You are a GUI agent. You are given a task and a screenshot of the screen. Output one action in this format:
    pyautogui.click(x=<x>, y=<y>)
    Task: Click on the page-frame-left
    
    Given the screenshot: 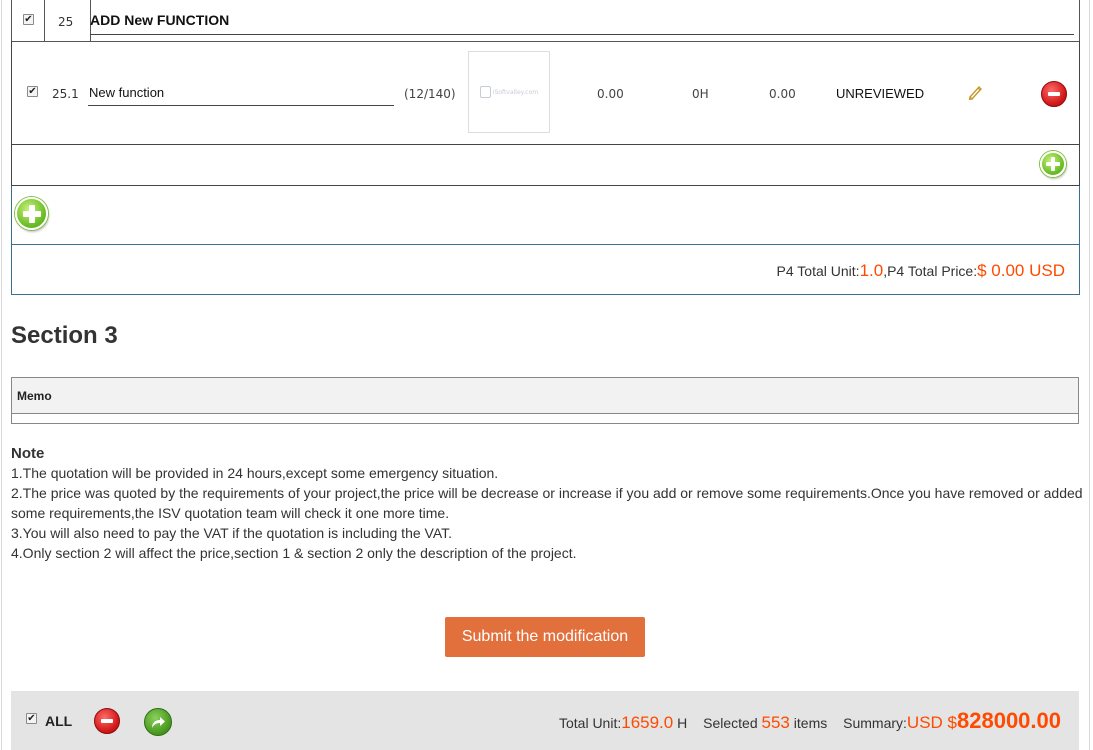 What is the action you would take?
    pyautogui.click(x=1, y=375)
    